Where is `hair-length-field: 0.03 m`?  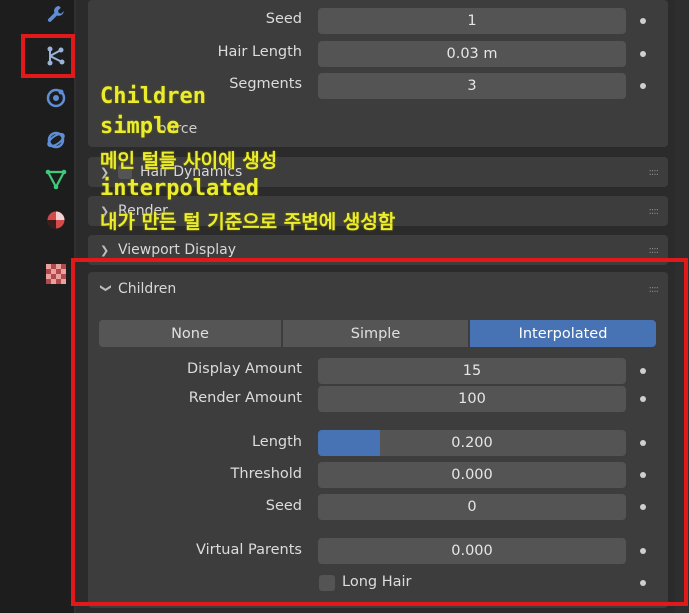
hair-length-field: 0.03 m is located at coordinates (472, 54).